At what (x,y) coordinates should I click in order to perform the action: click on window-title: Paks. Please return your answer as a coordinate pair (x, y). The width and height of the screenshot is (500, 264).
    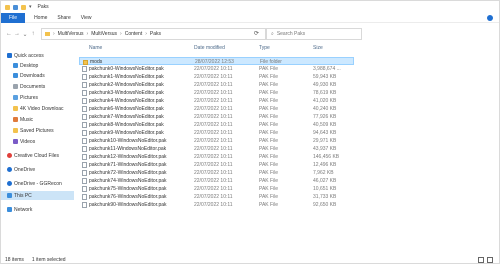
    Looking at the image, I should click on (43, 7).